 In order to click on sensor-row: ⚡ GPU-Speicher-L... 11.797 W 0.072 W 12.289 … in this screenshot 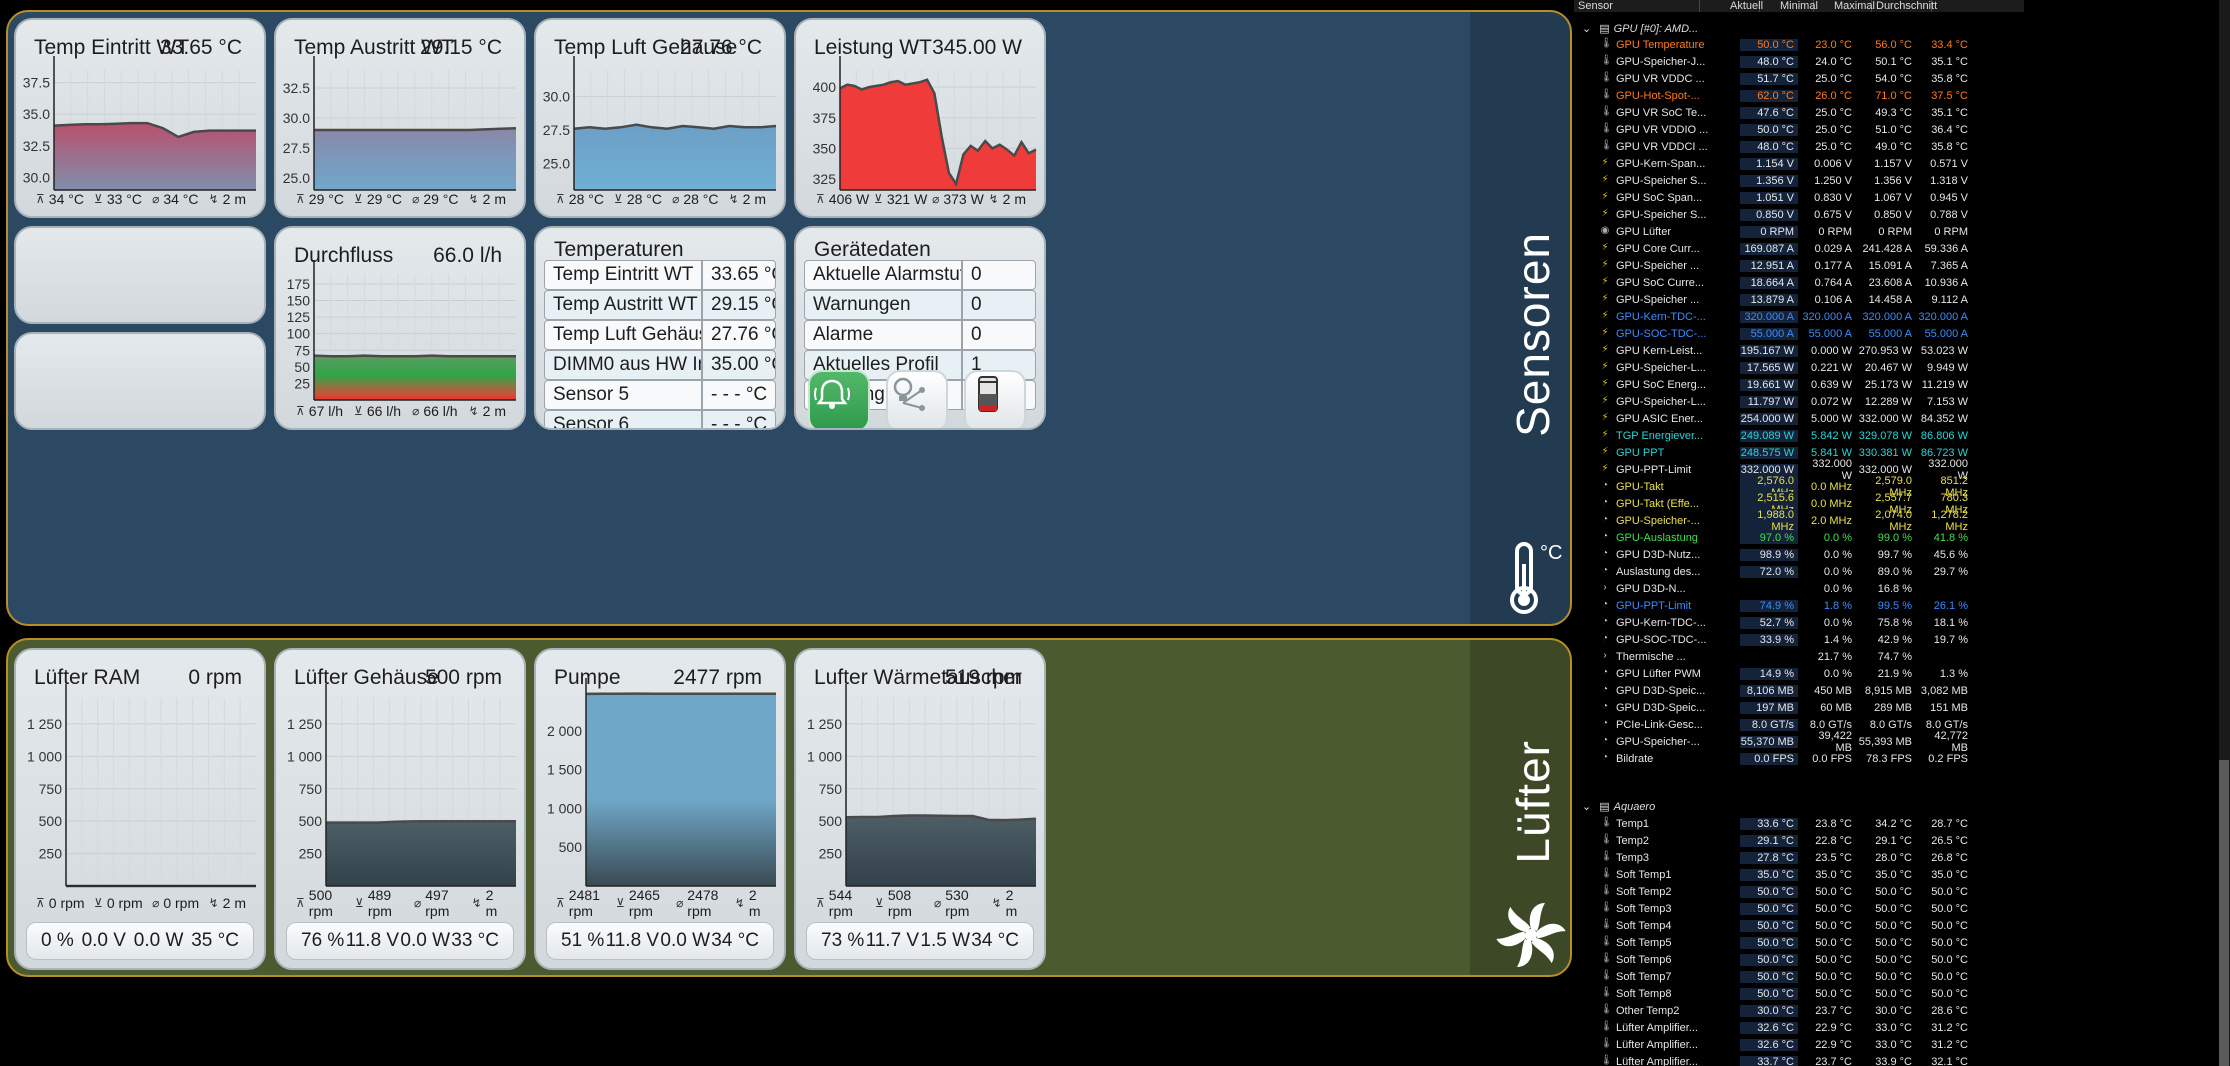, I will do `click(1799, 401)`.